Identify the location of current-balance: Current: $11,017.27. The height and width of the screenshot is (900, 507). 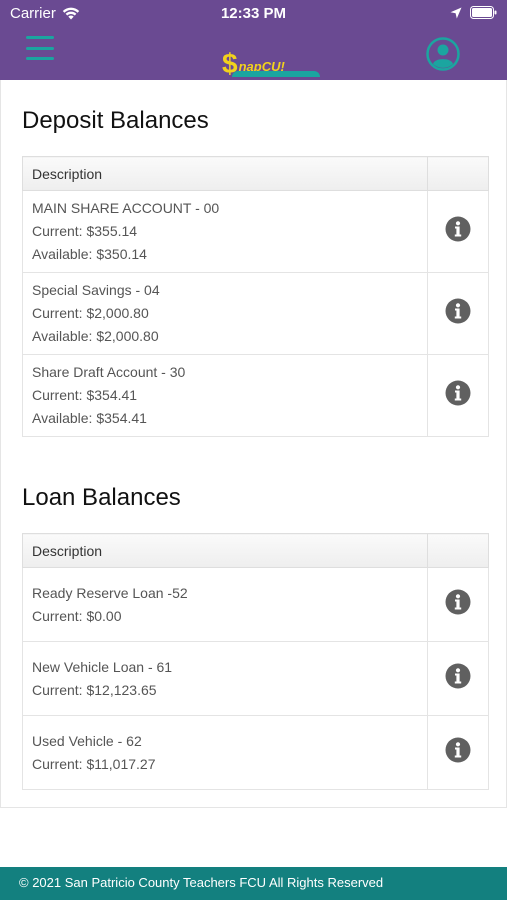
(94, 763).